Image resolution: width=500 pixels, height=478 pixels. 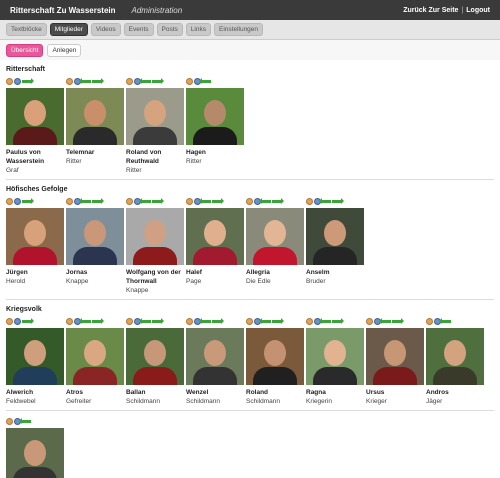 What do you see at coordinates (26, 29) in the screenshot?
I see `tab-textbl-cke: Textblöcke` at bounding box center [26, 29].